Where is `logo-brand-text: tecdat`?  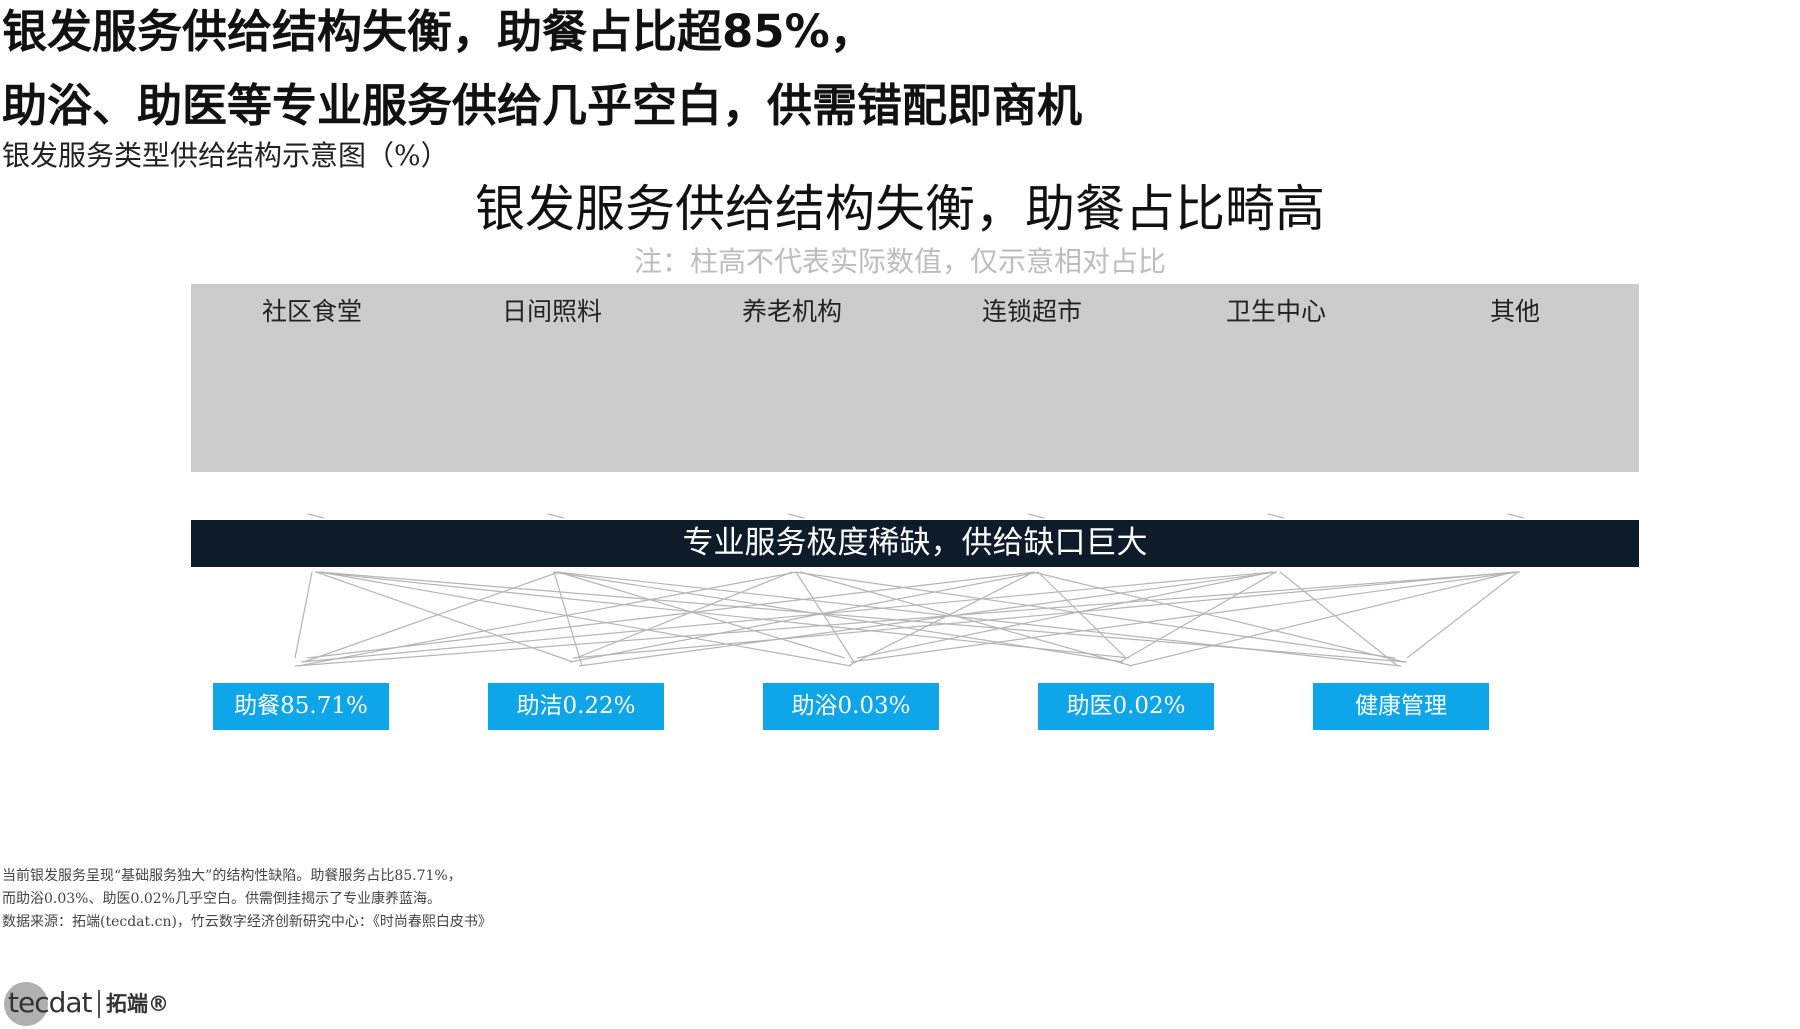 logo-brand-text: tecdat is located at coordinates (50, 1002).